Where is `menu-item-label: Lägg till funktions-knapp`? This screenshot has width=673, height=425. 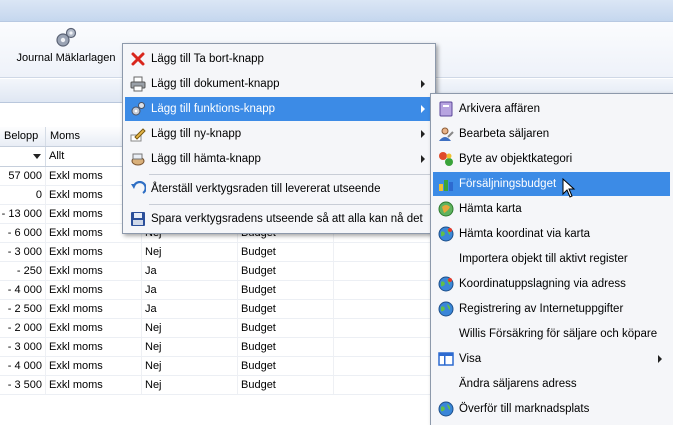
menu-item-label: Lägg till funktions-knapp is located at coordinates (213, 109).